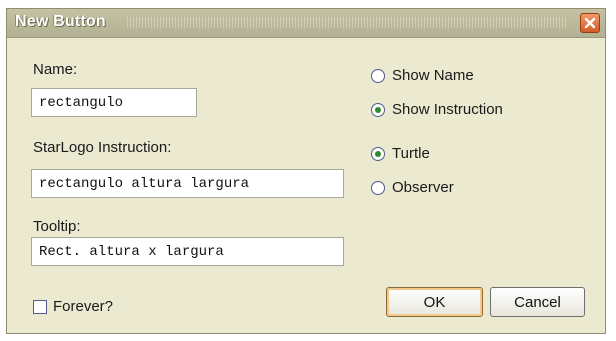  Describe the element at coordinates (378, 187) in the screenshot. I see `observer-radio-button` at that location.